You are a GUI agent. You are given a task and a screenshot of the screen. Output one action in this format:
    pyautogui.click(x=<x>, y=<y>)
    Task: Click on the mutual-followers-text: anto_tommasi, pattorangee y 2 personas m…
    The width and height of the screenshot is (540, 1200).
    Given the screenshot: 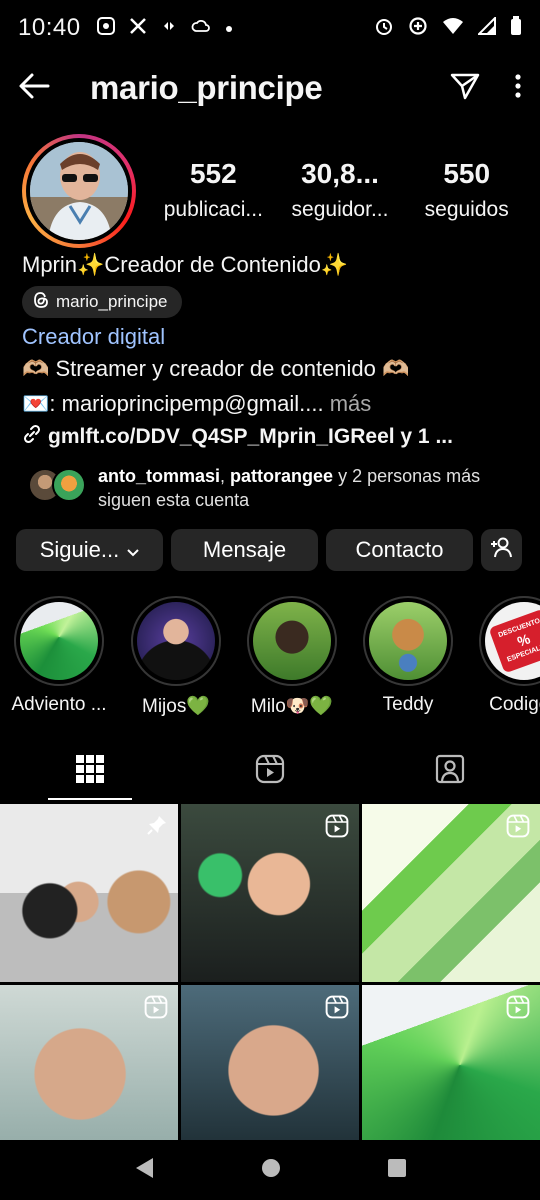 What is the action you would take?
    pyautogui.click(x=289, y=488)
    